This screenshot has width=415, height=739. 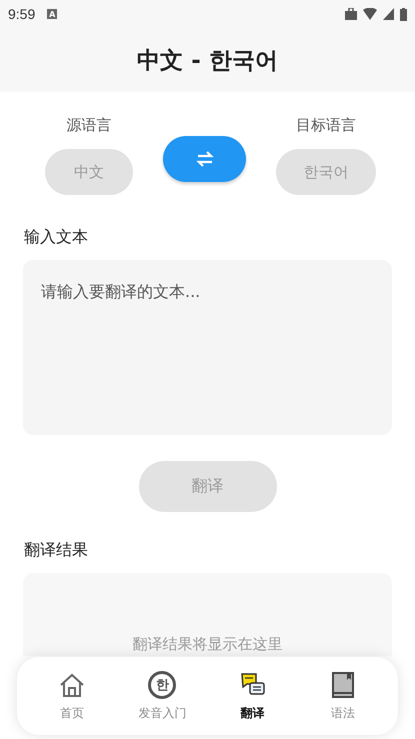 I want to click on target-language-label: 目标语言, so click(x=326, y=125).